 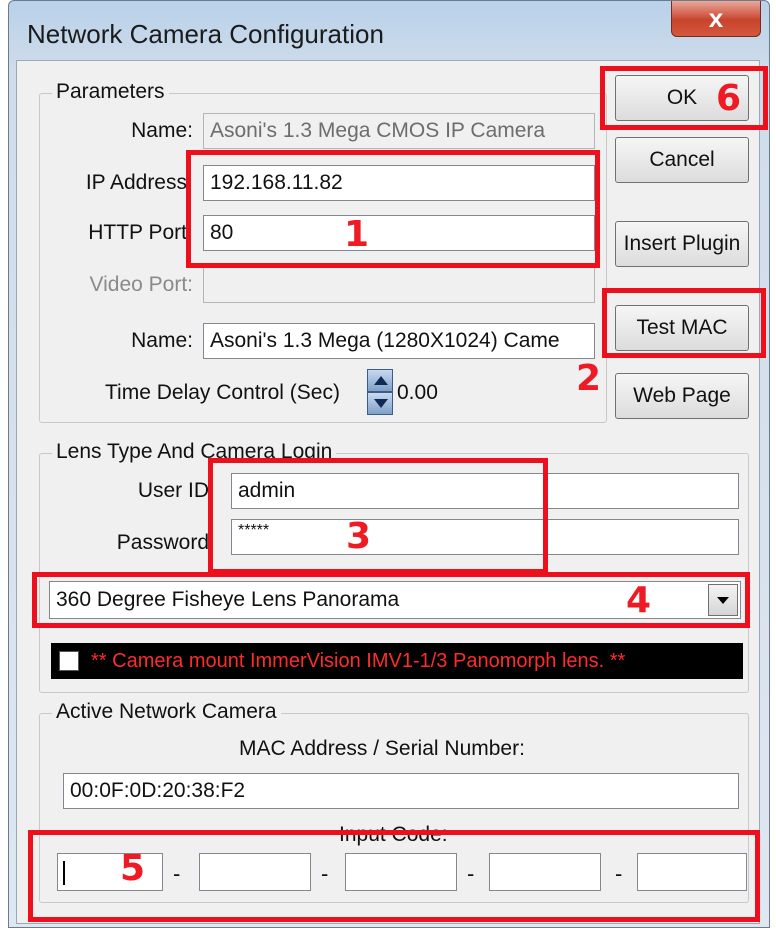 What do you see at coordinates (399, 341) in the screenshot?
I see `camera-model-field: Asoni's 1.3 Mega (1280X1024) Came` at bounding box center [399, 341].